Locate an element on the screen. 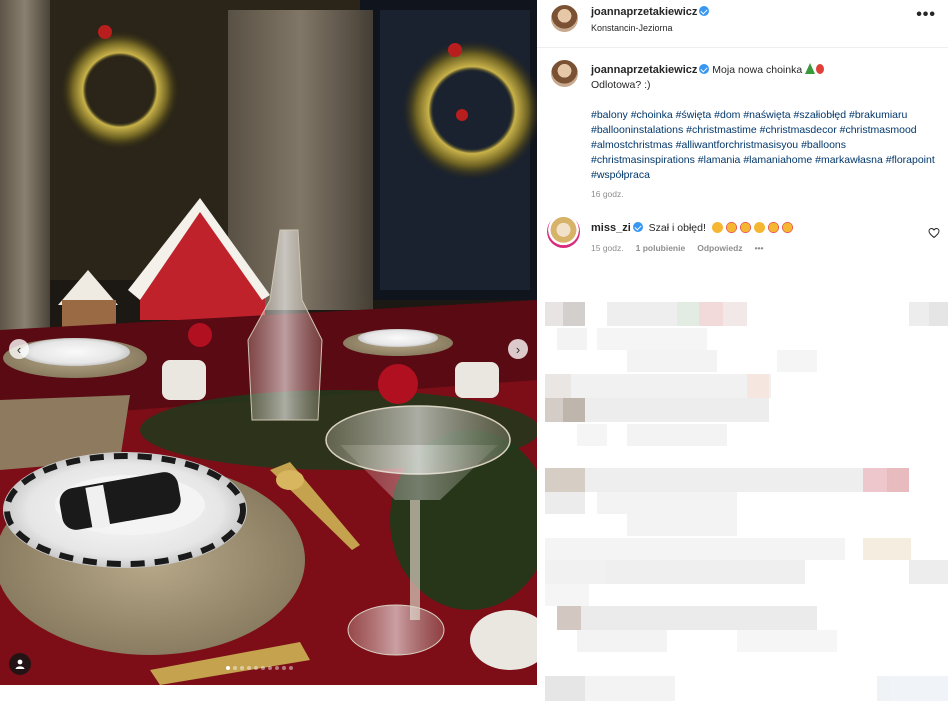 The image size is (948, 701). post-location: Konstancin-Jeziorna is located at coordinates (632, 28).